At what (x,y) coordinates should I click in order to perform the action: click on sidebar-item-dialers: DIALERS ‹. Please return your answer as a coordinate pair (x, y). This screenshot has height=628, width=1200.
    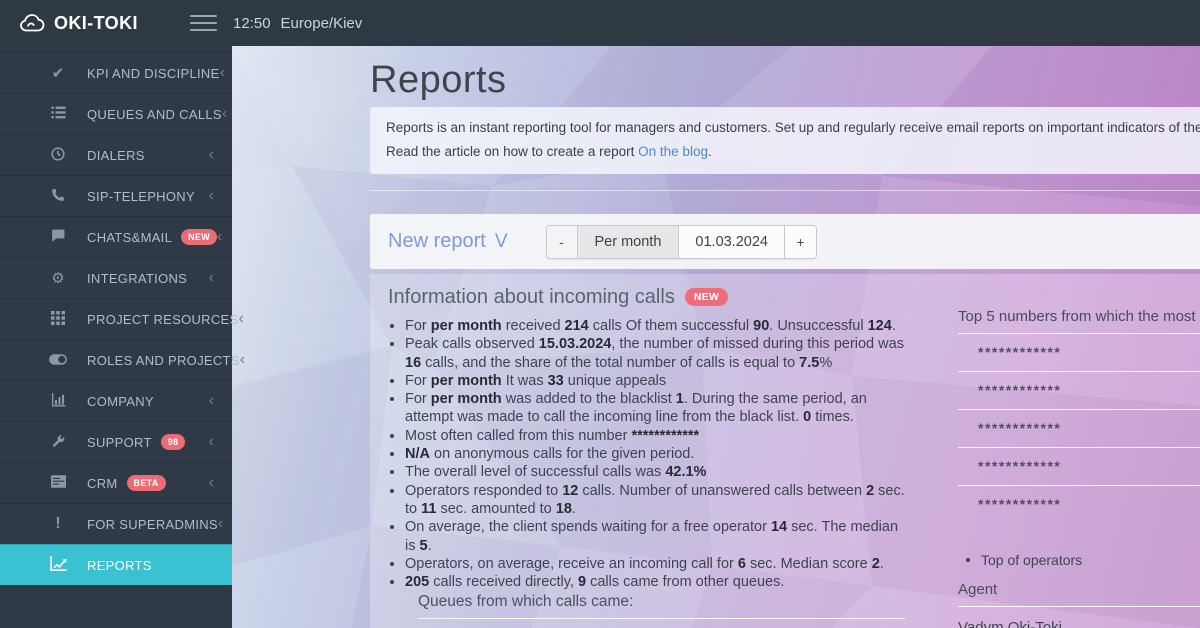
    Looking at the image, I should click on (116, 154).